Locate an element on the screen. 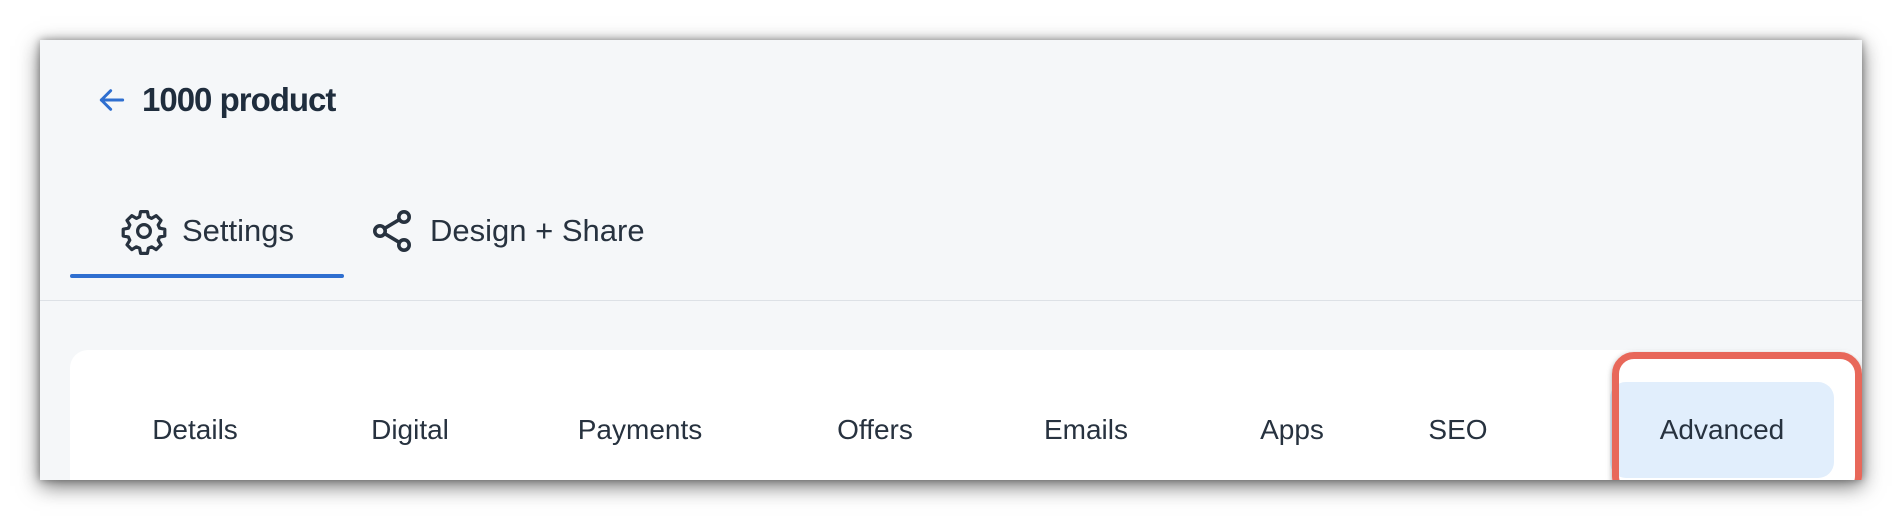 This screenshot has height=520, width=1902. tab-settings-label: Settings is located at coordinates (238, 230).